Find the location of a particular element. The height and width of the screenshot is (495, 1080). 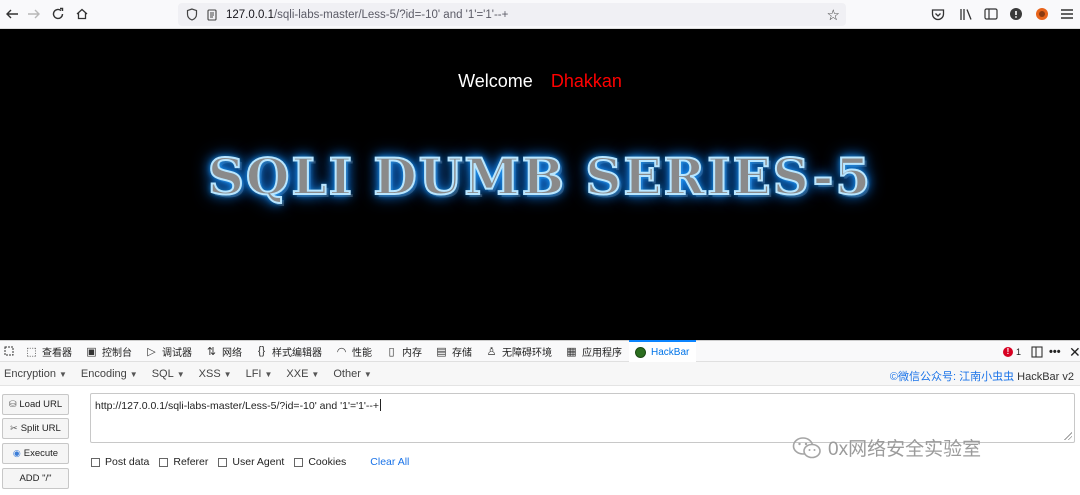

menu-other: Other ▼ is located at coordinates (352, 374).